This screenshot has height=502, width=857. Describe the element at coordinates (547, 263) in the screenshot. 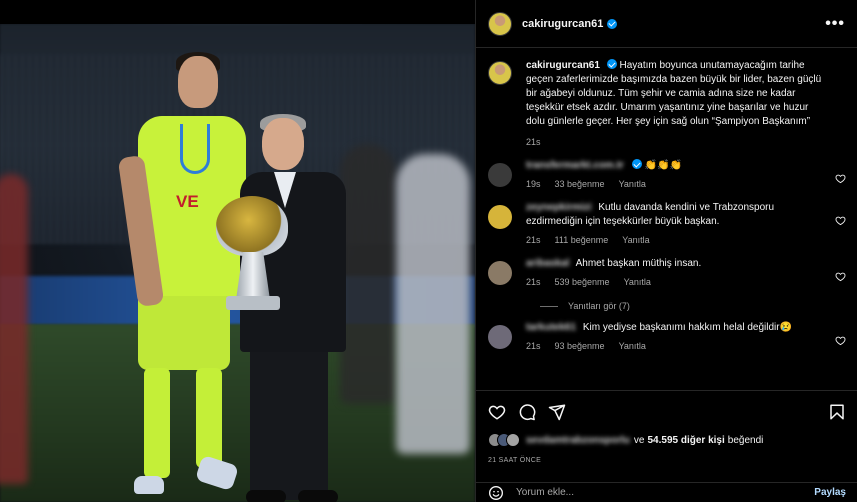

I see `commenter-username: aribaskal` at that location.